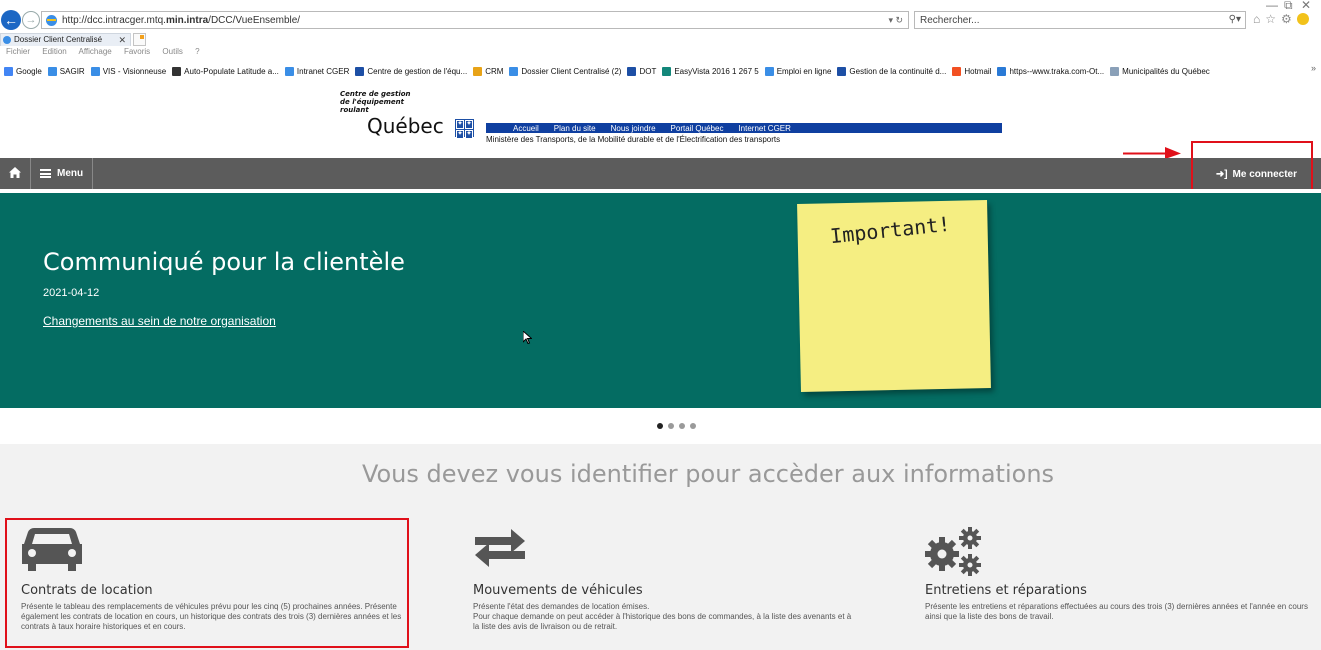 This screenshot has height=650, width=1321. I want to click on favorite-label: Emploi en ligne, so click(804, 71).